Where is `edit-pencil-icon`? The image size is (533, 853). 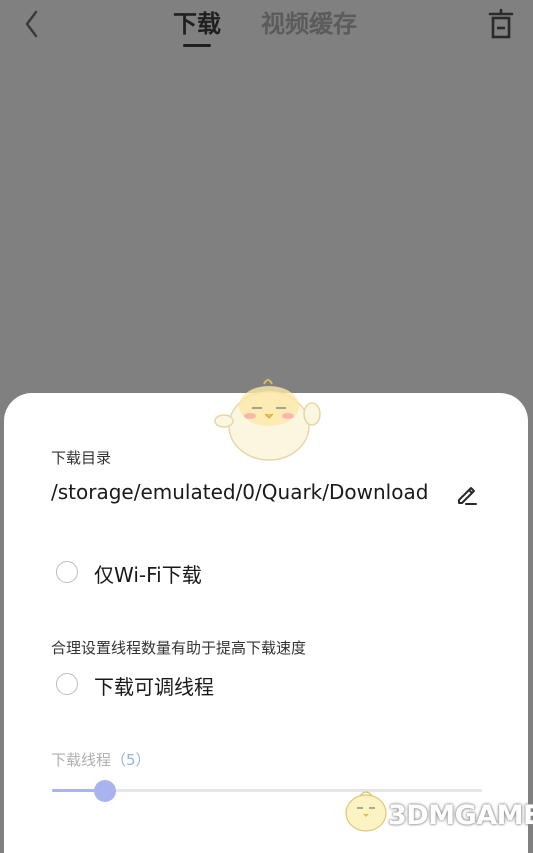 edit-pencil-icon is located at coordinates (467, 494).